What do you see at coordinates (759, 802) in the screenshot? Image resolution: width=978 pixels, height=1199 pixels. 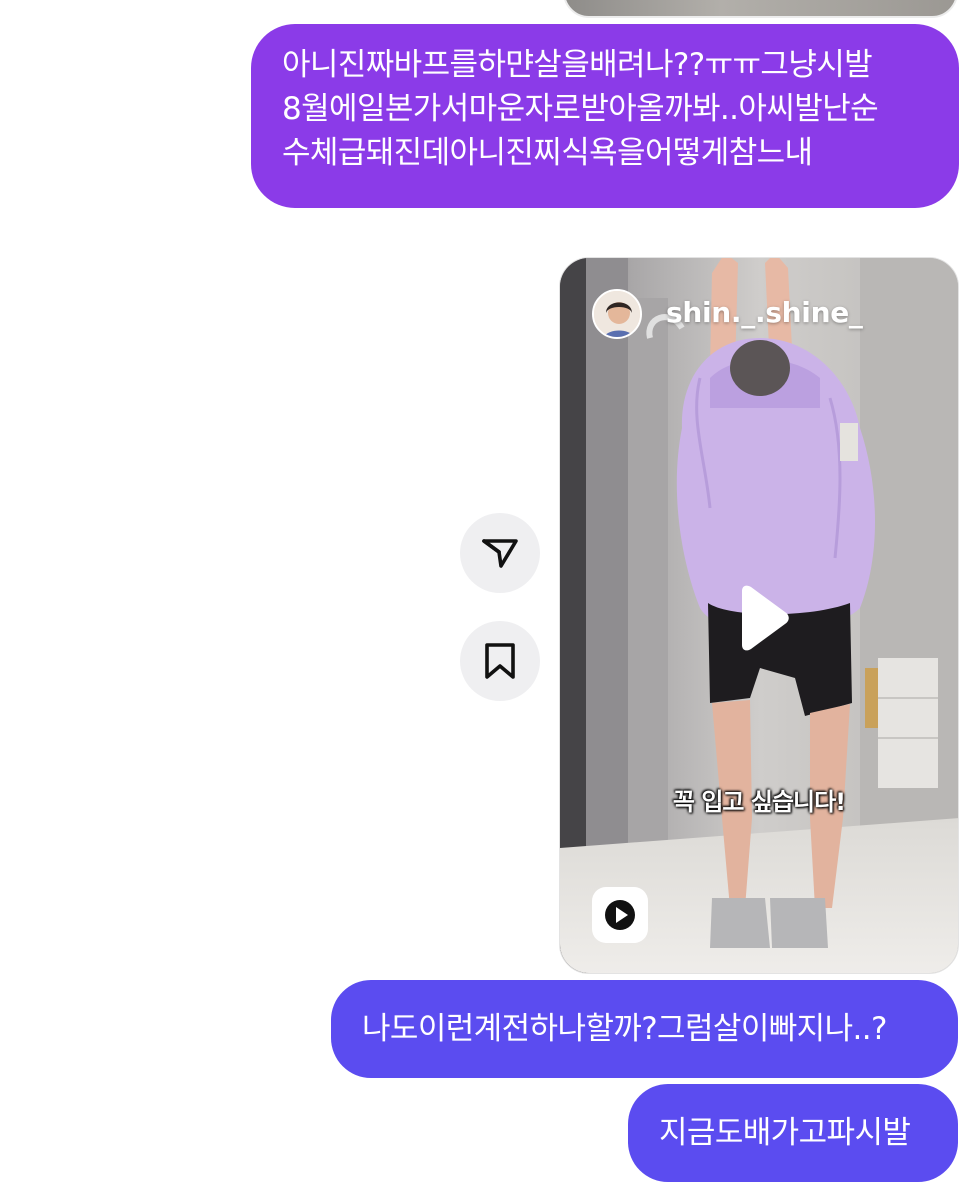 I see `reel-caption: 꼭 입고 싶습니다!` at bounding box center [759, 802].